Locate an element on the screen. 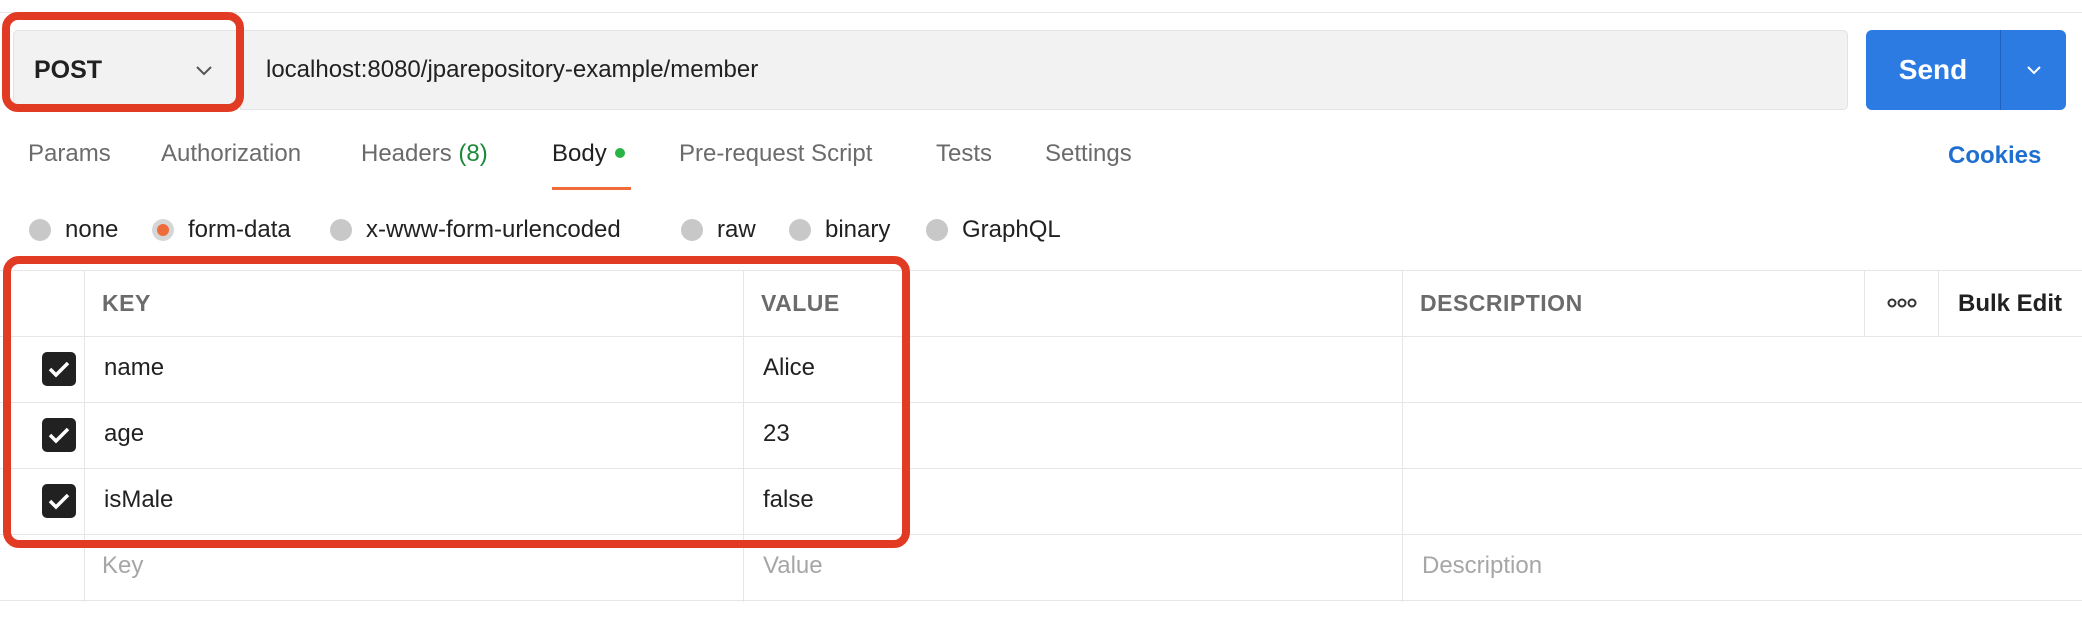  tab-body-label: Body is located at coordinates (579, 153).